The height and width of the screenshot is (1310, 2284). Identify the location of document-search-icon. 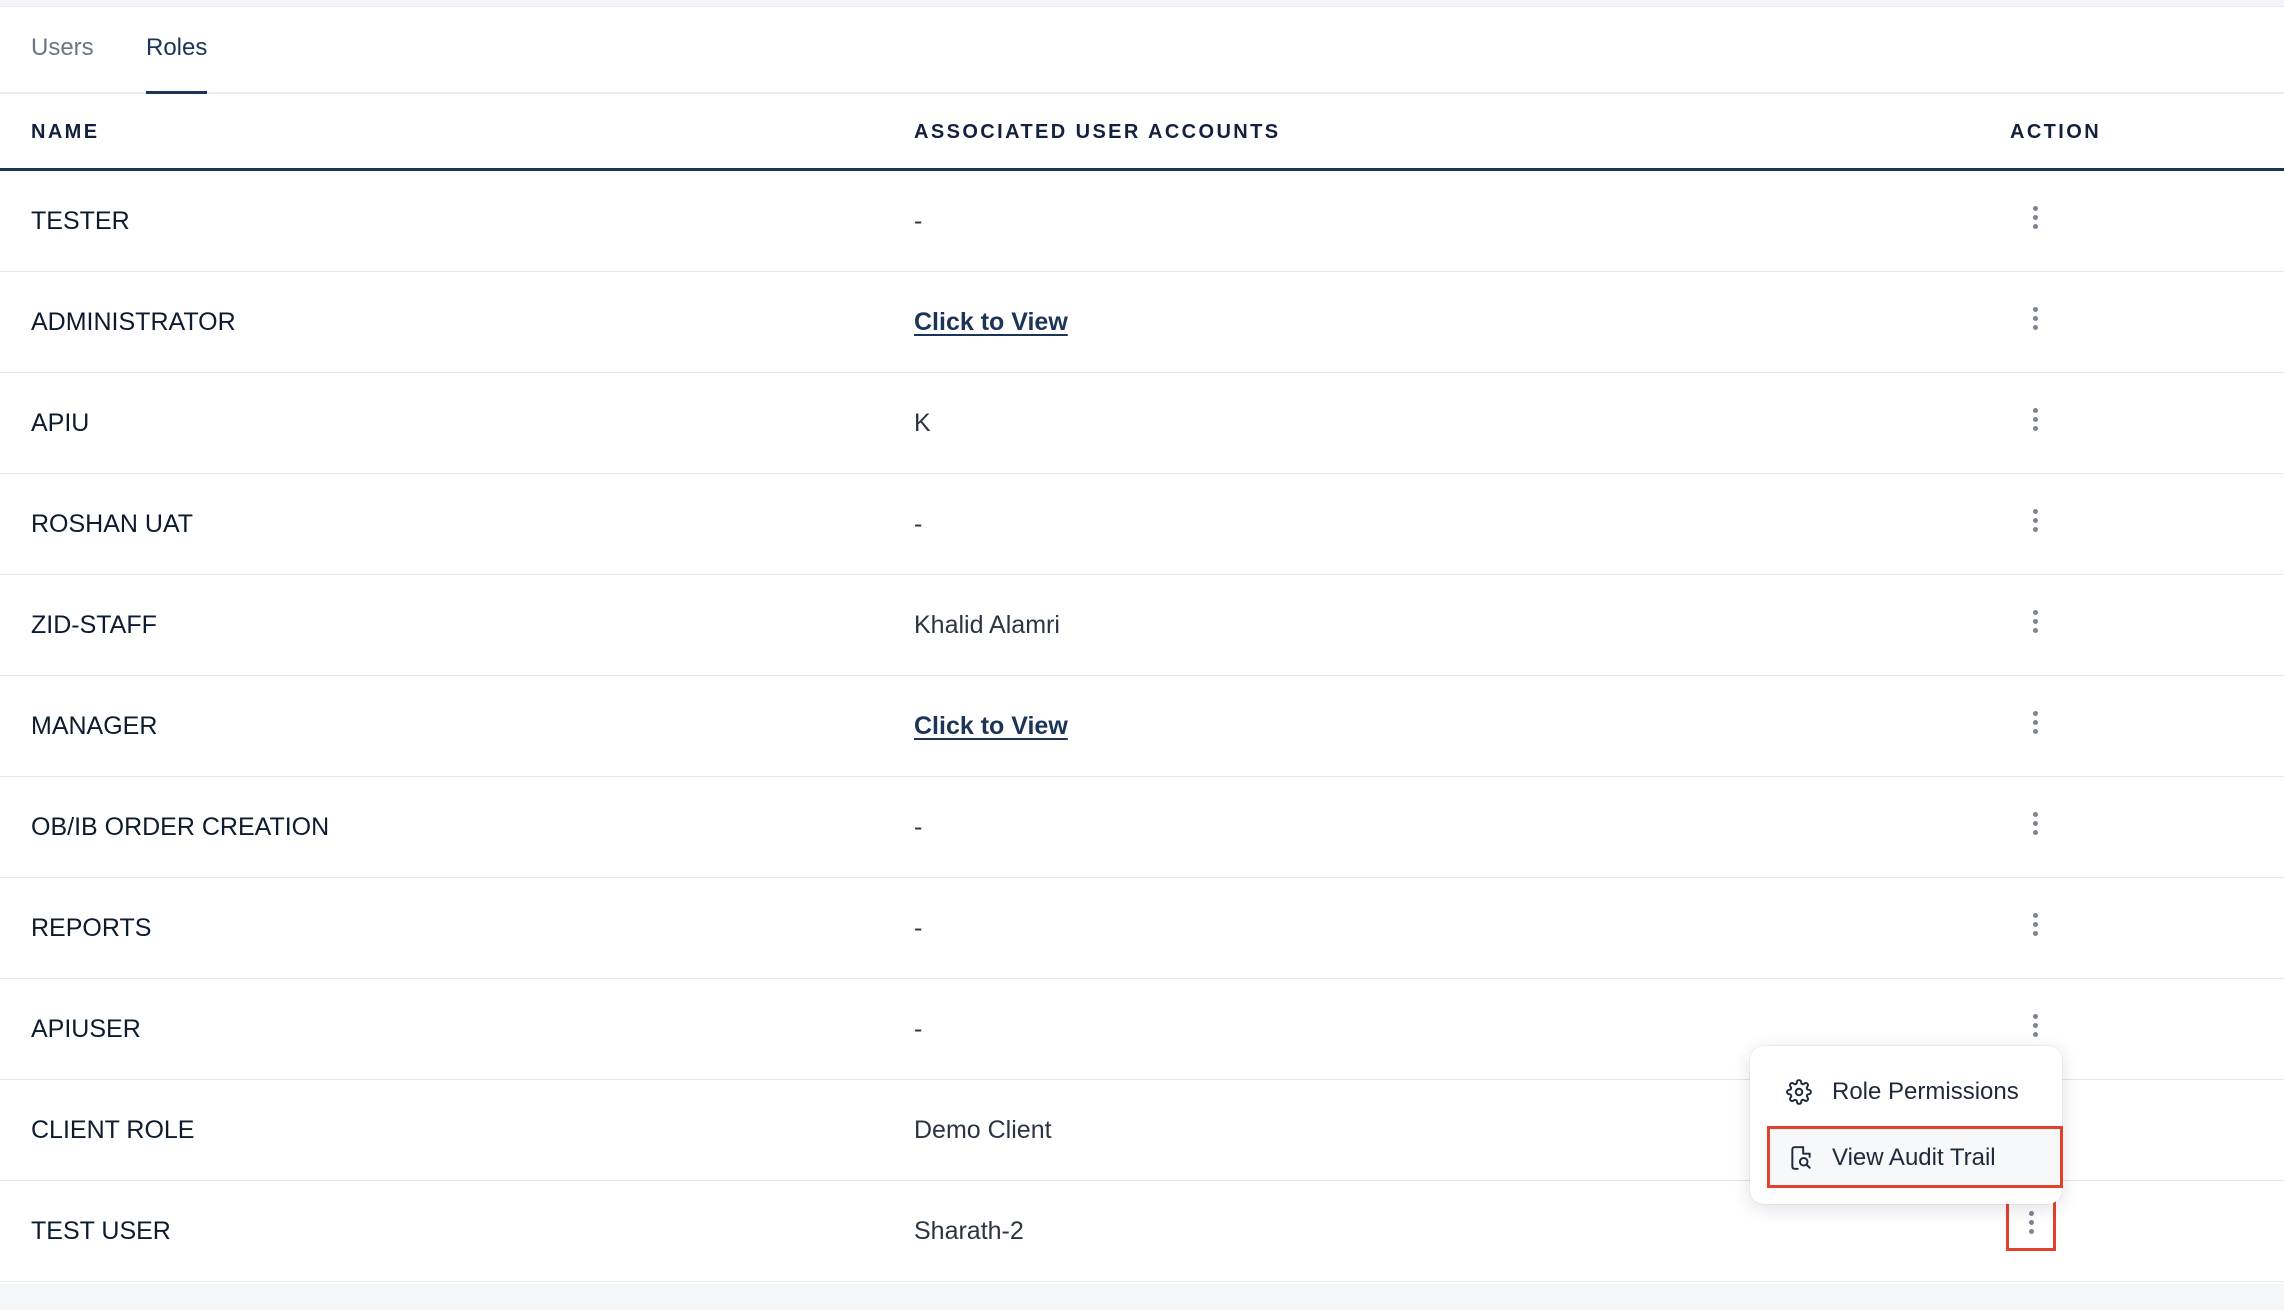
(1801, 1158).